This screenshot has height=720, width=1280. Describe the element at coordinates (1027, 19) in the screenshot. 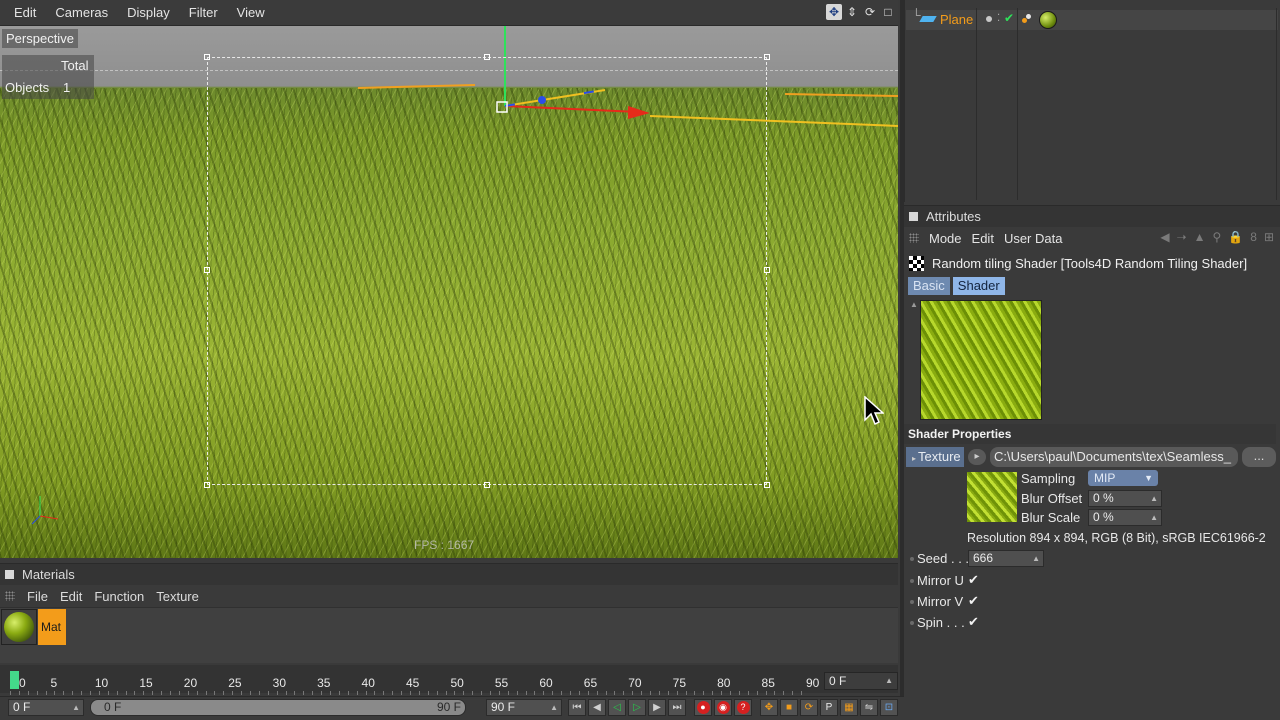

I see `tag-dots-icon` at that location.